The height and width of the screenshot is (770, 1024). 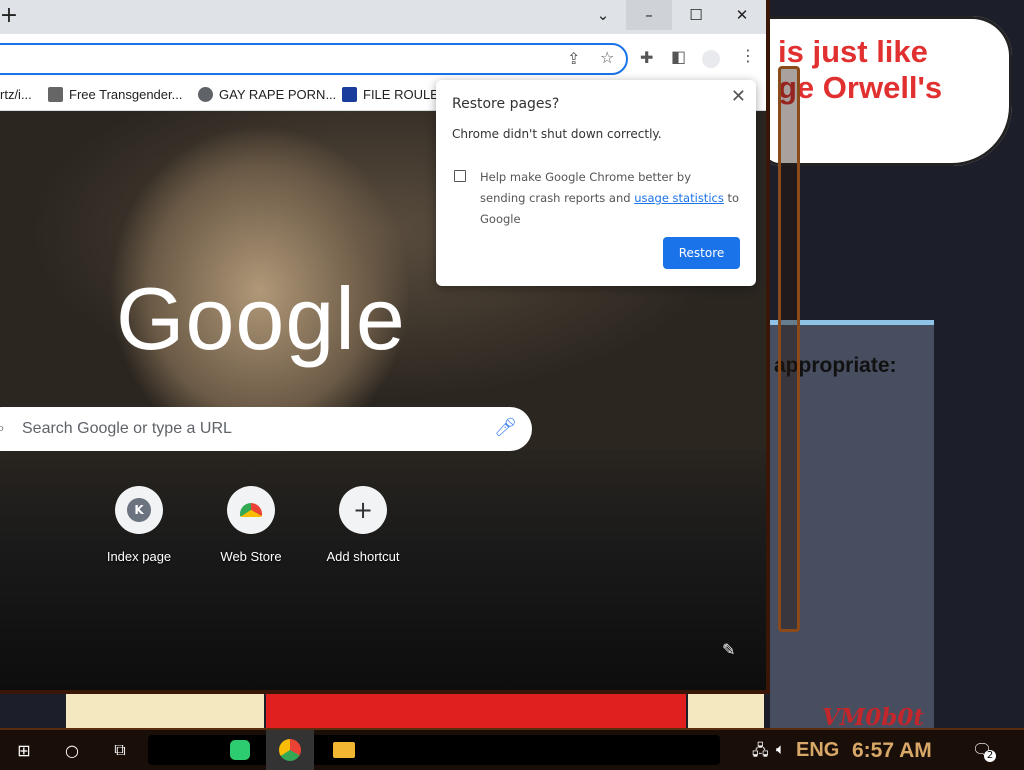 I want to click on toolbar: ⇪ ☆ ✚ ◧ ⋮, so click(x=383, y=57).